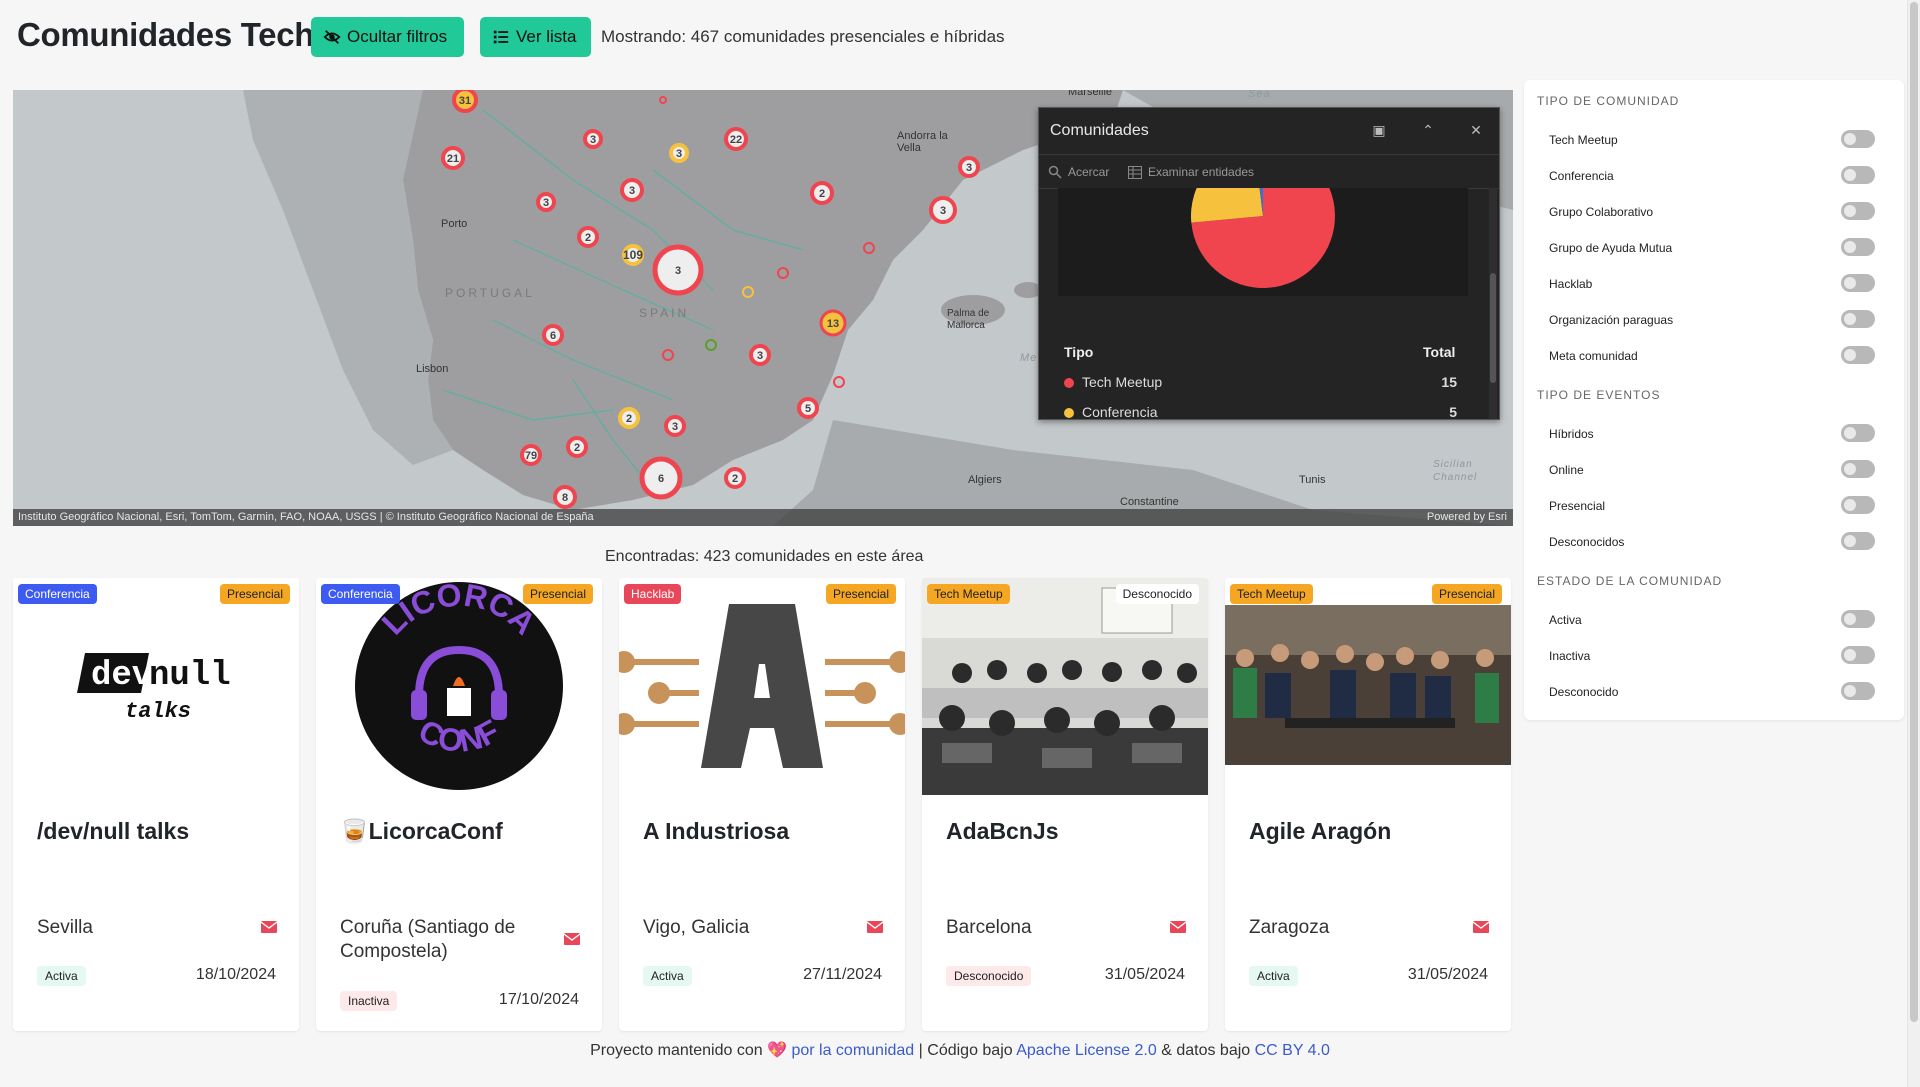 The height and width of the screenshot is (1087, 1920). What do you see at coordinates (65, 927) in the screenshot?
I see `card-city: Sevilla` at bounding box center [65, 927].